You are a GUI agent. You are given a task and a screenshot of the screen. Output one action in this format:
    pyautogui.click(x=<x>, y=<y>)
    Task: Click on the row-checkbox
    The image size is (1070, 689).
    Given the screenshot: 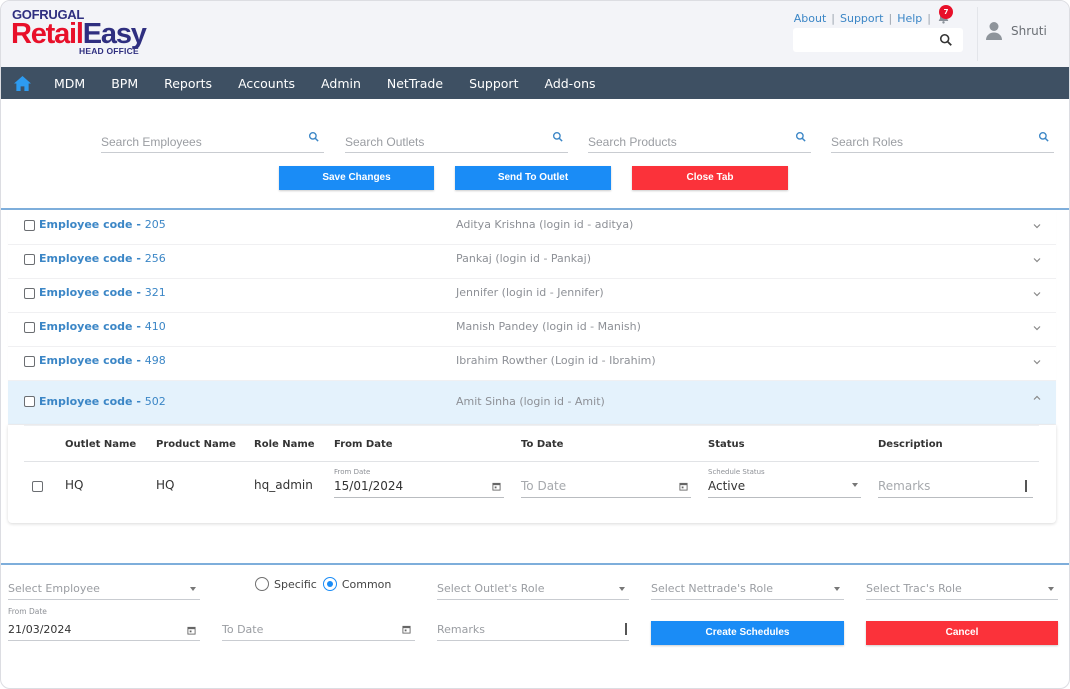 What is the action you would take?
    pyautogui.click(x=37, y=486)
    